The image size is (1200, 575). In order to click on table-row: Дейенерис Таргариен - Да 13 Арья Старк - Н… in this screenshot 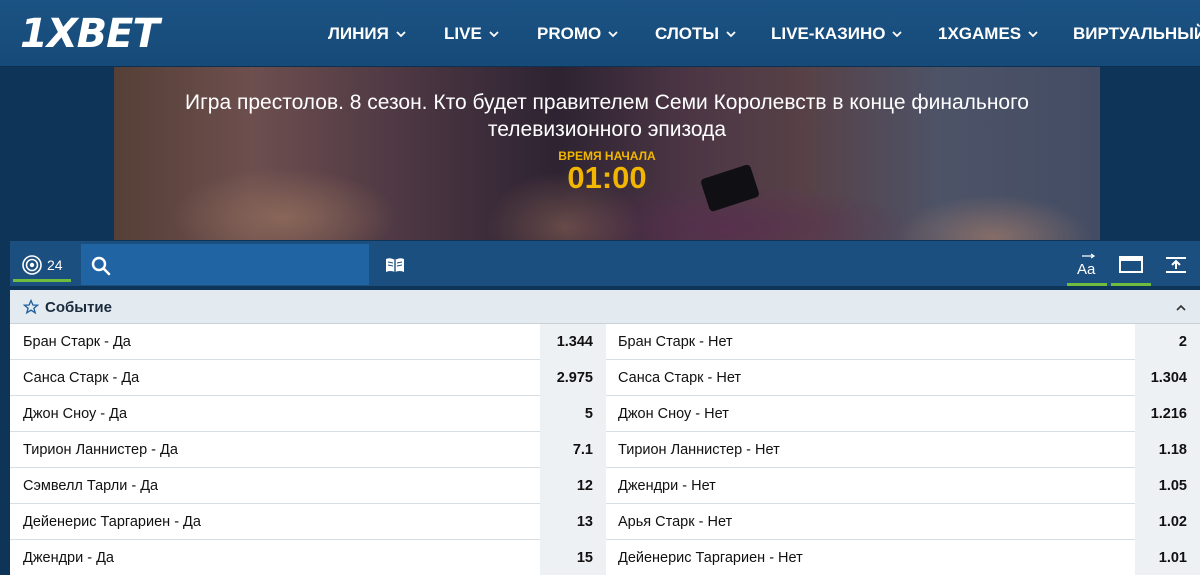, I will do `click(605, 522)`.